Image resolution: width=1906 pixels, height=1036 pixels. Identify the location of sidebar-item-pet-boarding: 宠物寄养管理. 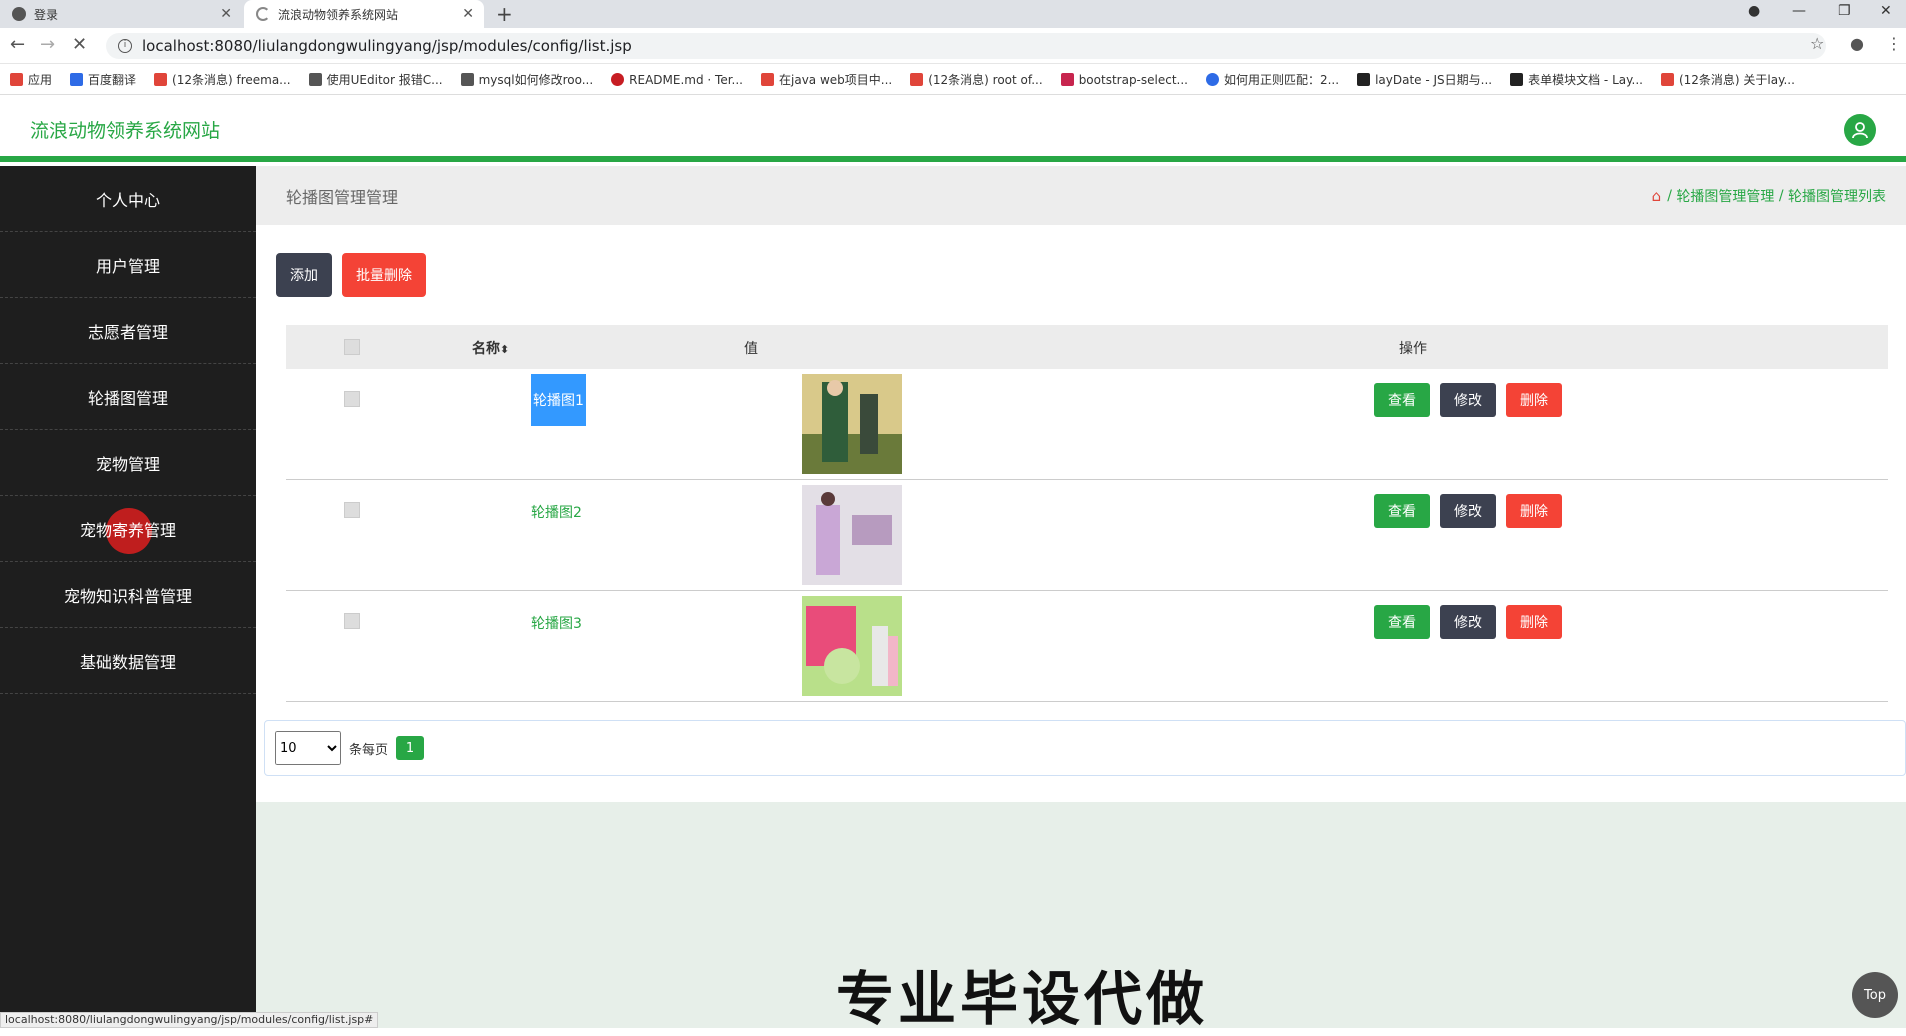
(128, 529).